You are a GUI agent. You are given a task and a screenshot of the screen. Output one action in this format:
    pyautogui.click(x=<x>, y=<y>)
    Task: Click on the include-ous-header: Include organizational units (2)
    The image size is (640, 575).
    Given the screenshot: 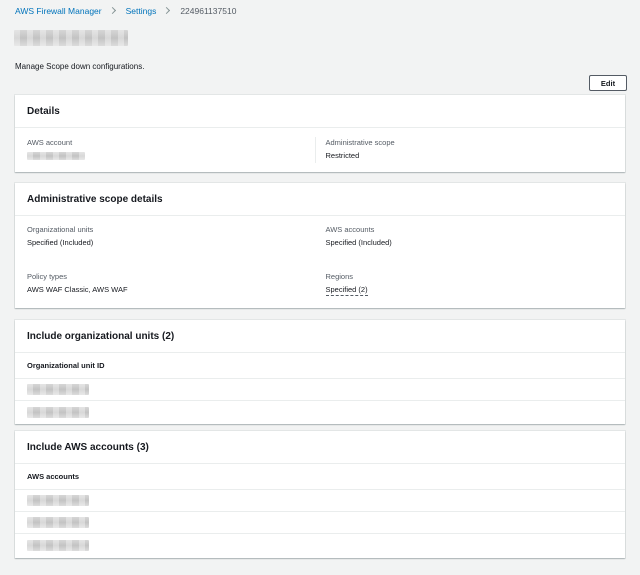 What is the action you would take?
    pyautogui.click(x=320, y=336)
    